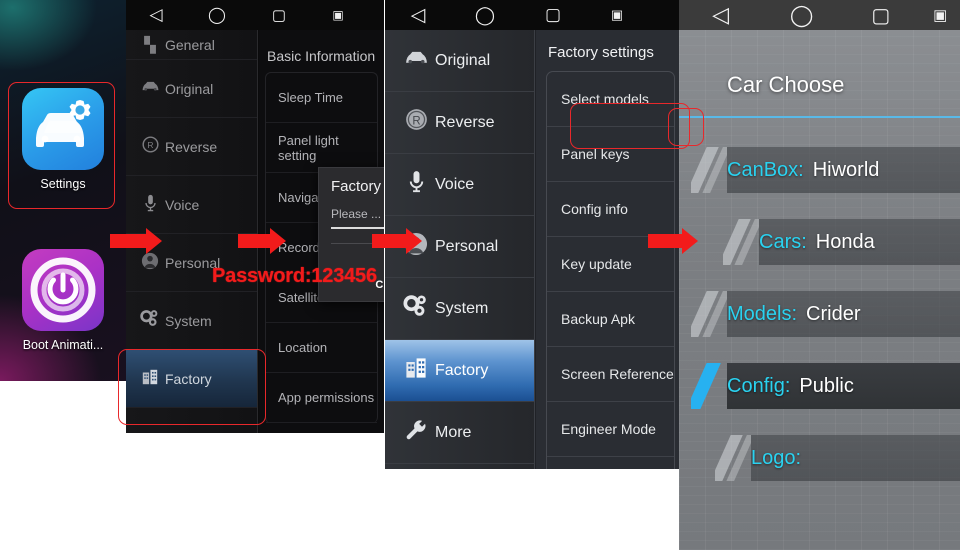  What do you see at coordinates (416, 184) in the screenshot?
I see `microphone-icon` at bounding box center [416, 184].